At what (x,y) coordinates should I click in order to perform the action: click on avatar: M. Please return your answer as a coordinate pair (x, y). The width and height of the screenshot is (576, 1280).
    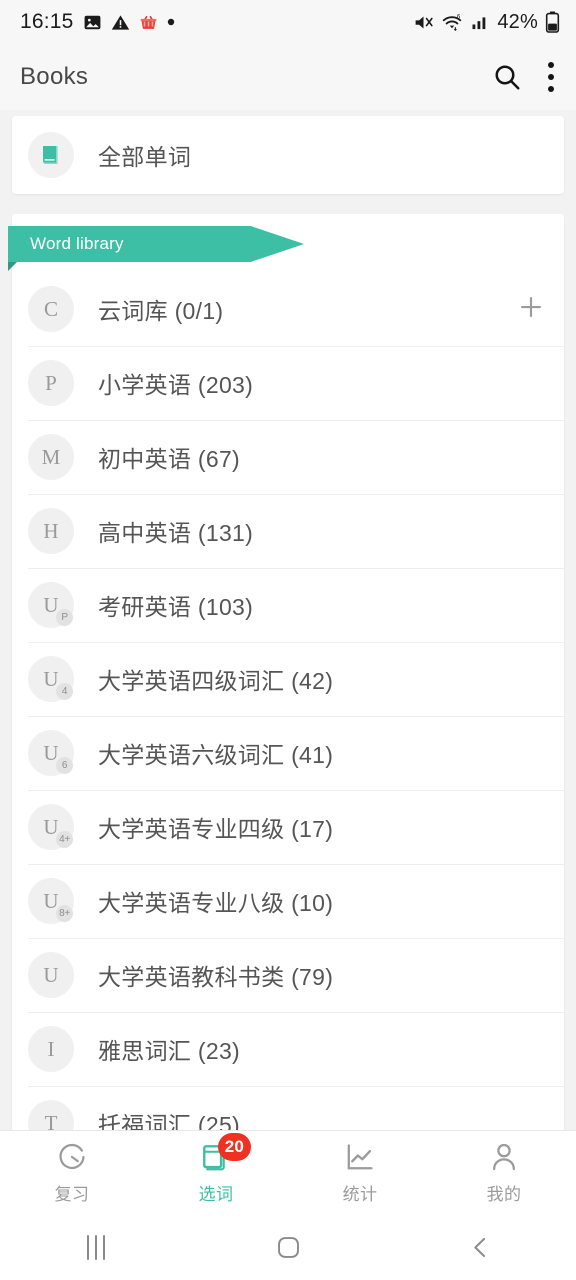
    Looking at the image, I should click on (51, 457).